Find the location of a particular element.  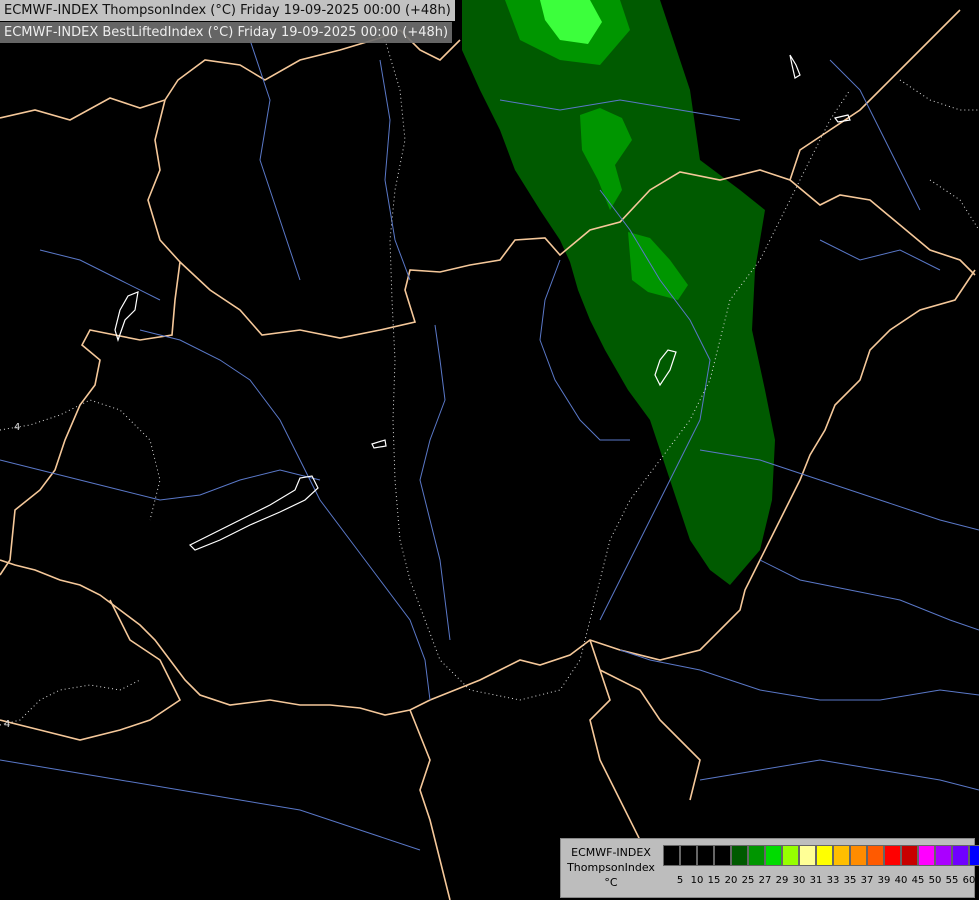

legend-unit: °C is located at coordinates (611, 882).